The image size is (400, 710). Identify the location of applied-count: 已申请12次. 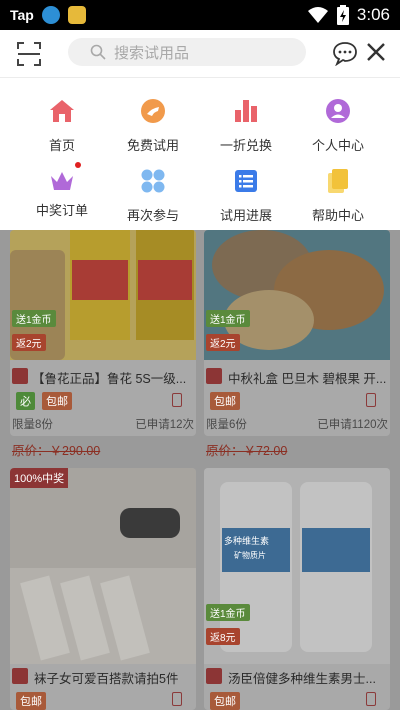
(164, 425).